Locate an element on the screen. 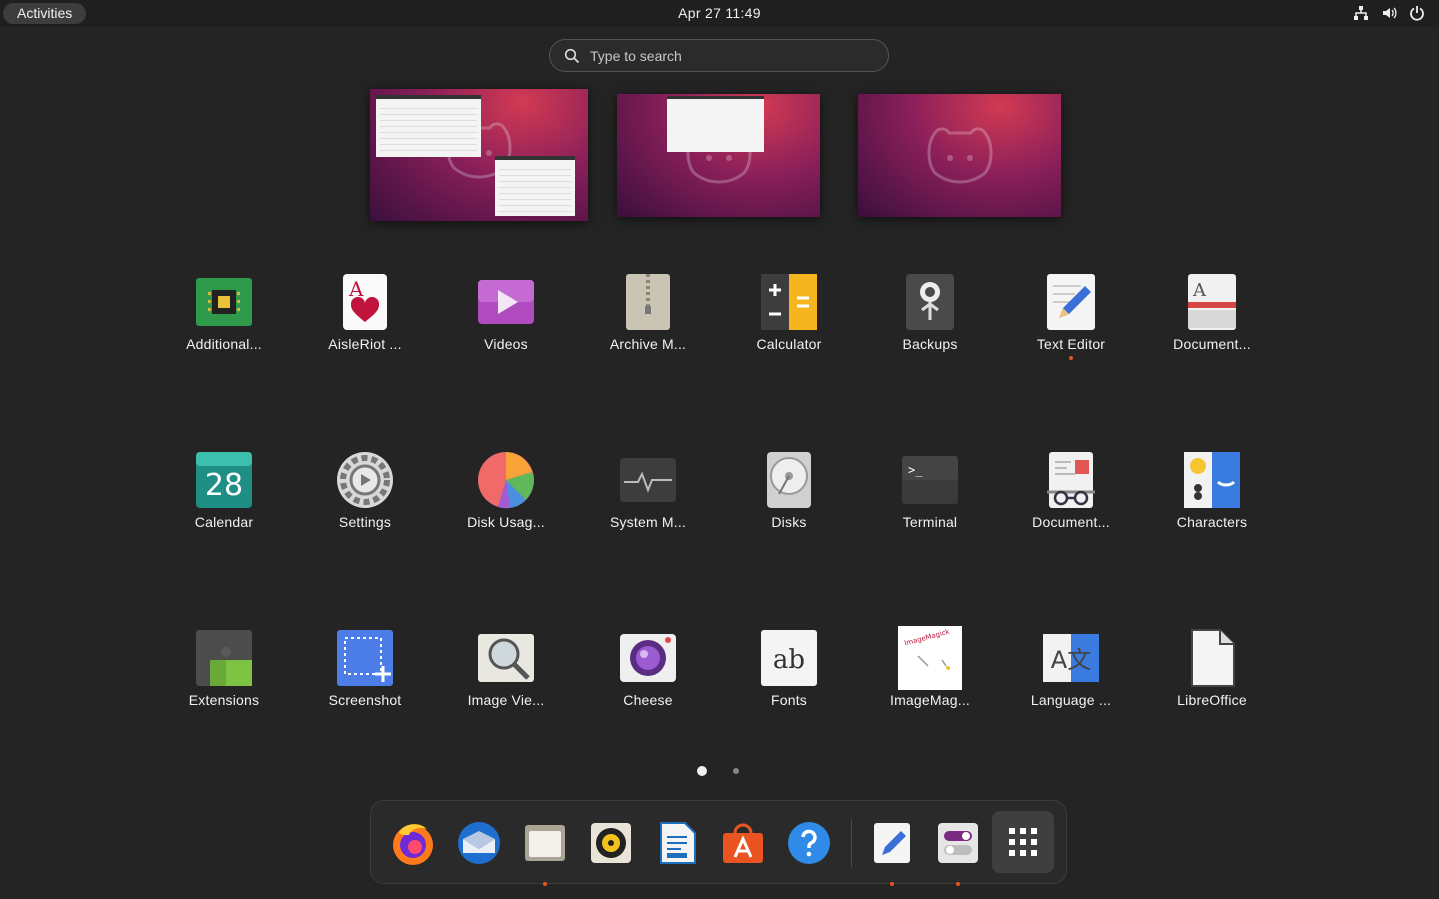  rhythmbox-icon is located at coordinates (611, 843).